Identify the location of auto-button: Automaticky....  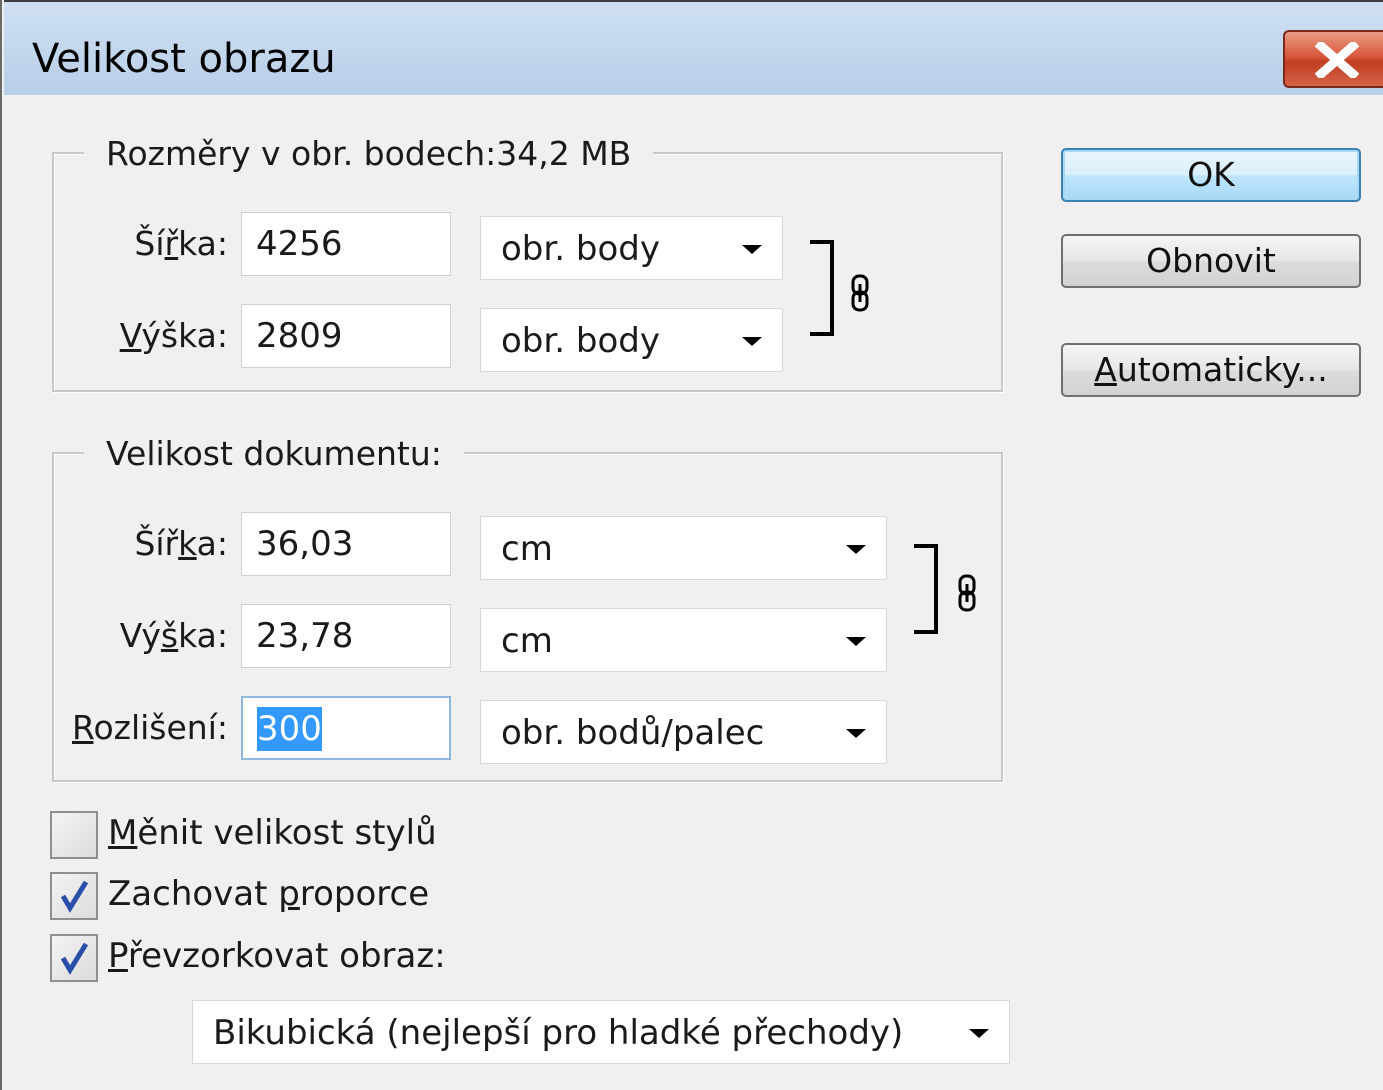
(1211, 370).